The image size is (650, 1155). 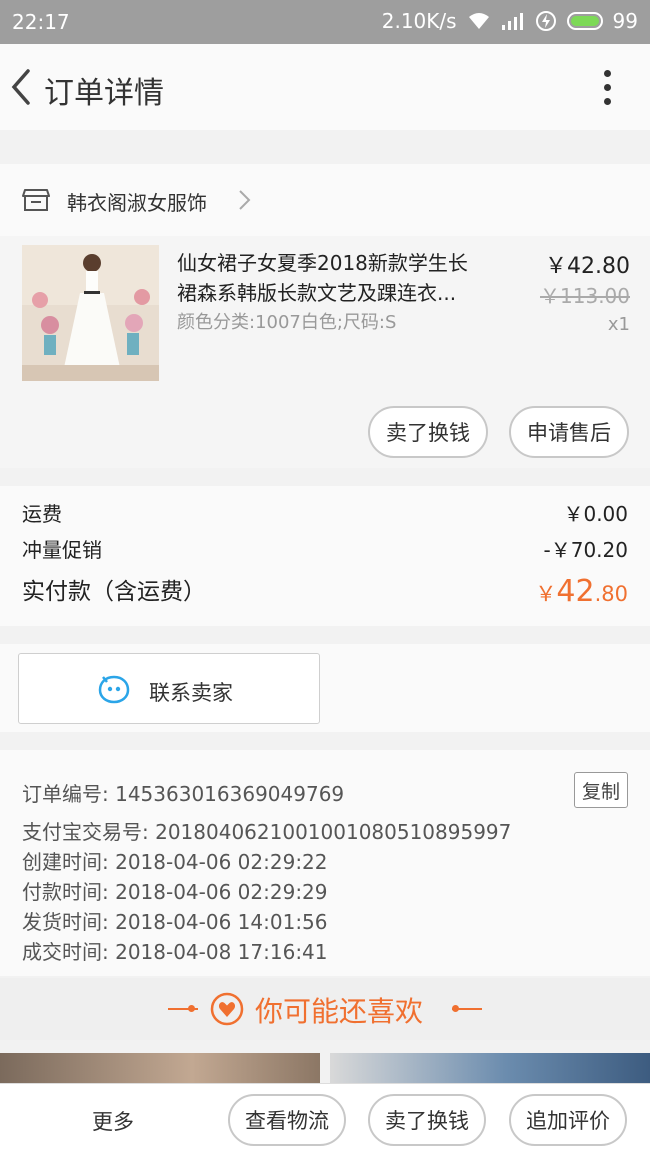 I want to click on paid-label: 实付款（含运费）, so click(x=114, y=592).